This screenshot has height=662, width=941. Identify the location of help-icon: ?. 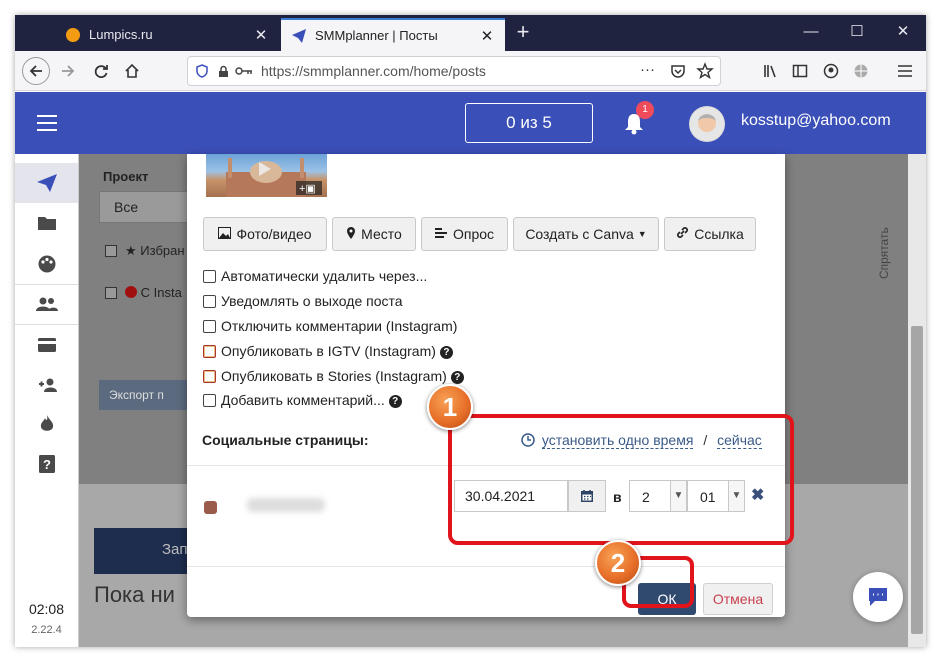
(47, 464).